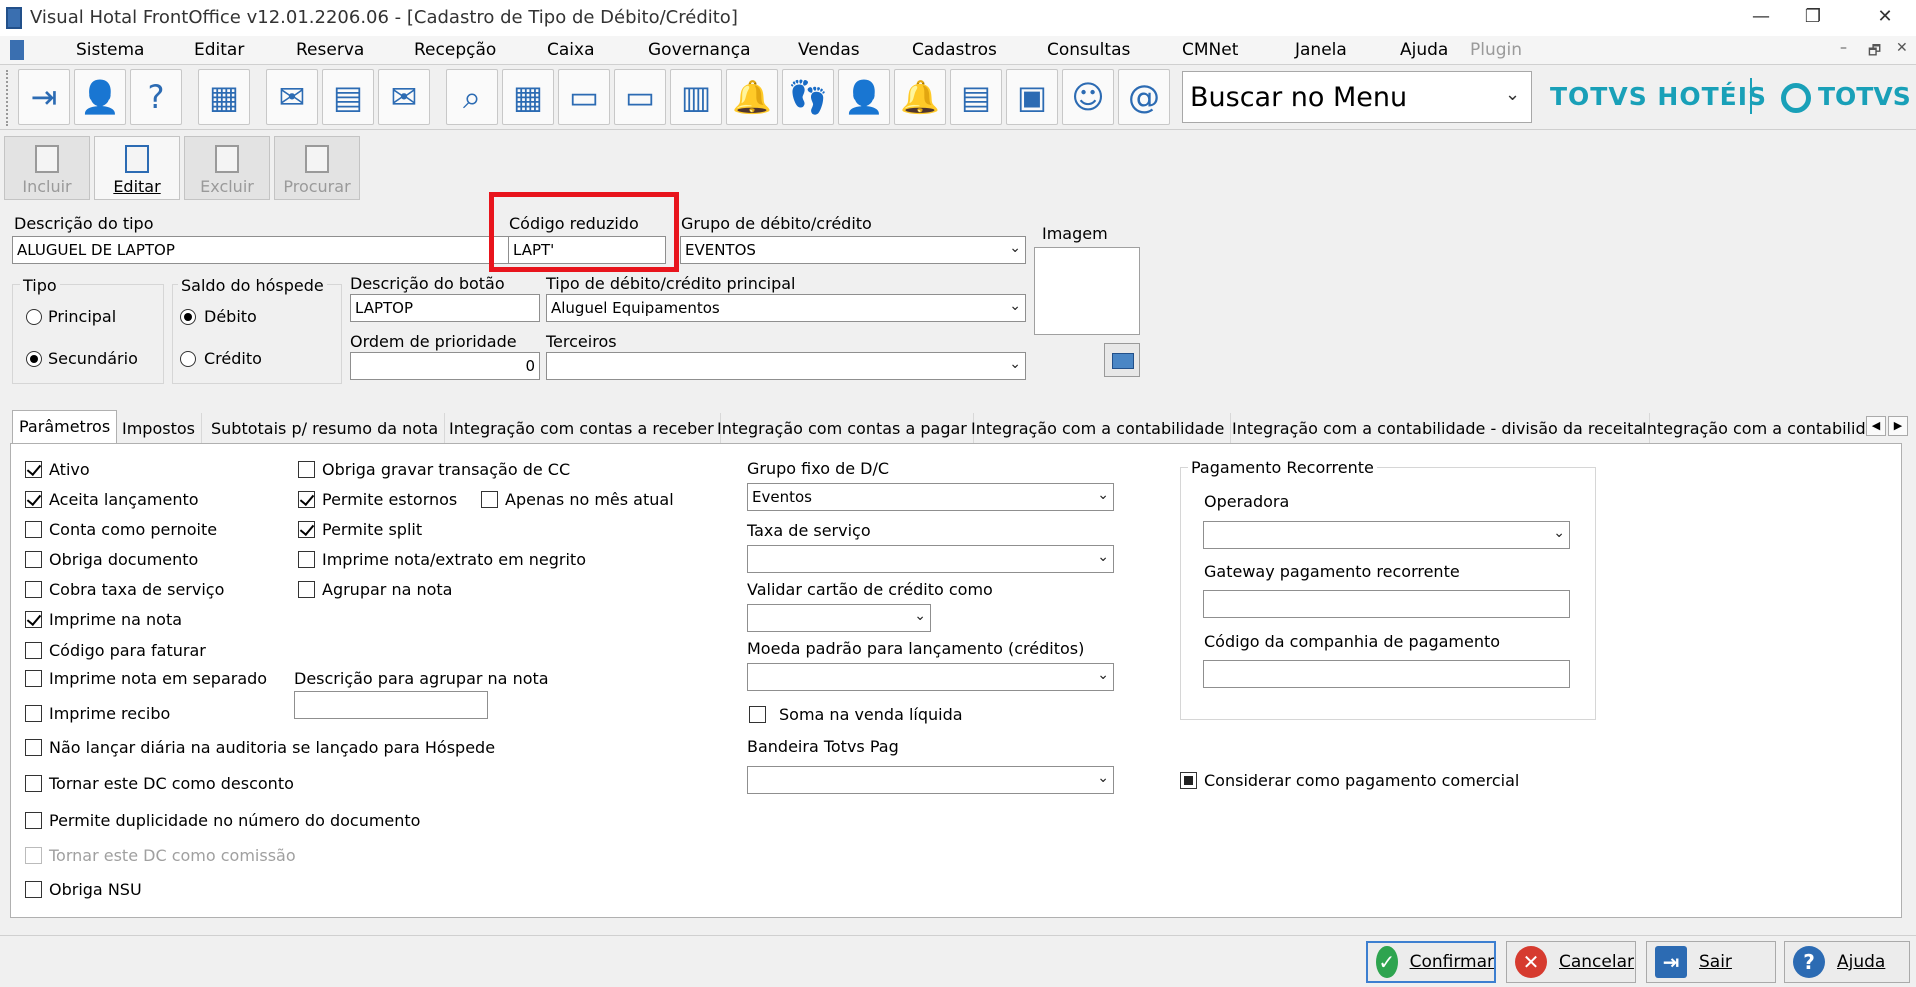  Describe the element at coordinates (292, 97) in the screenshot. I see `toolbar-mail-button: ✉` at that location.